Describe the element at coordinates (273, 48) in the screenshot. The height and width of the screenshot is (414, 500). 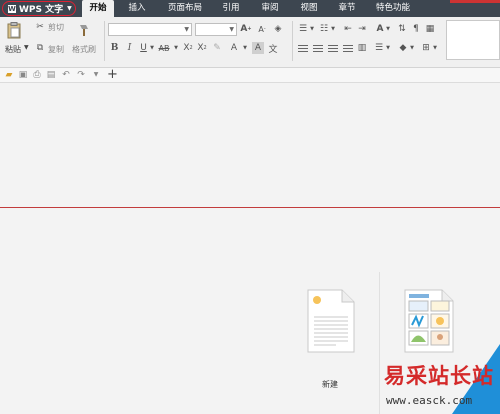
I see `phonetic-icon: 文` at that location.